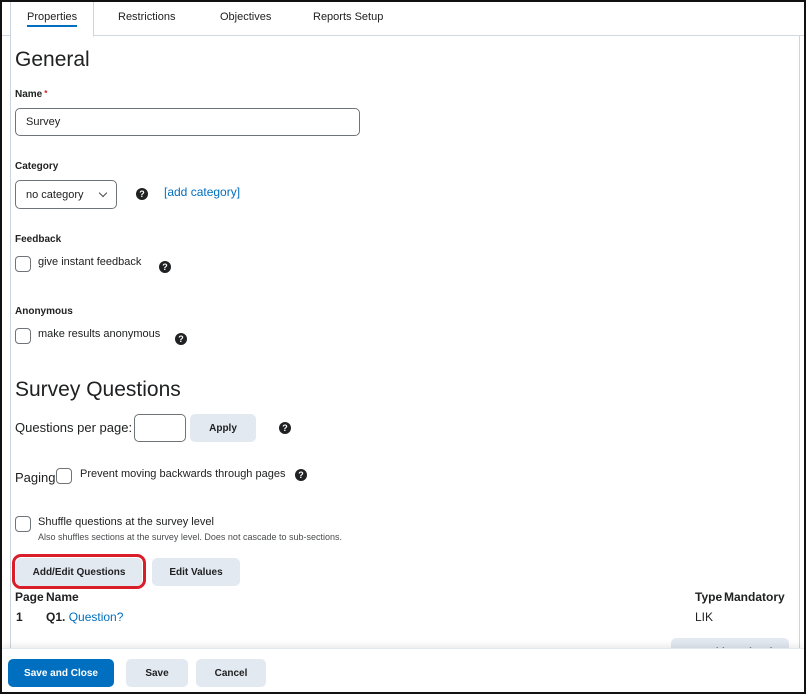 This screenshot has width=806, height=694. Describe the element at coordinates (285, 428) in the screenshot. I see `per-page-help-icon: ?` at that location.